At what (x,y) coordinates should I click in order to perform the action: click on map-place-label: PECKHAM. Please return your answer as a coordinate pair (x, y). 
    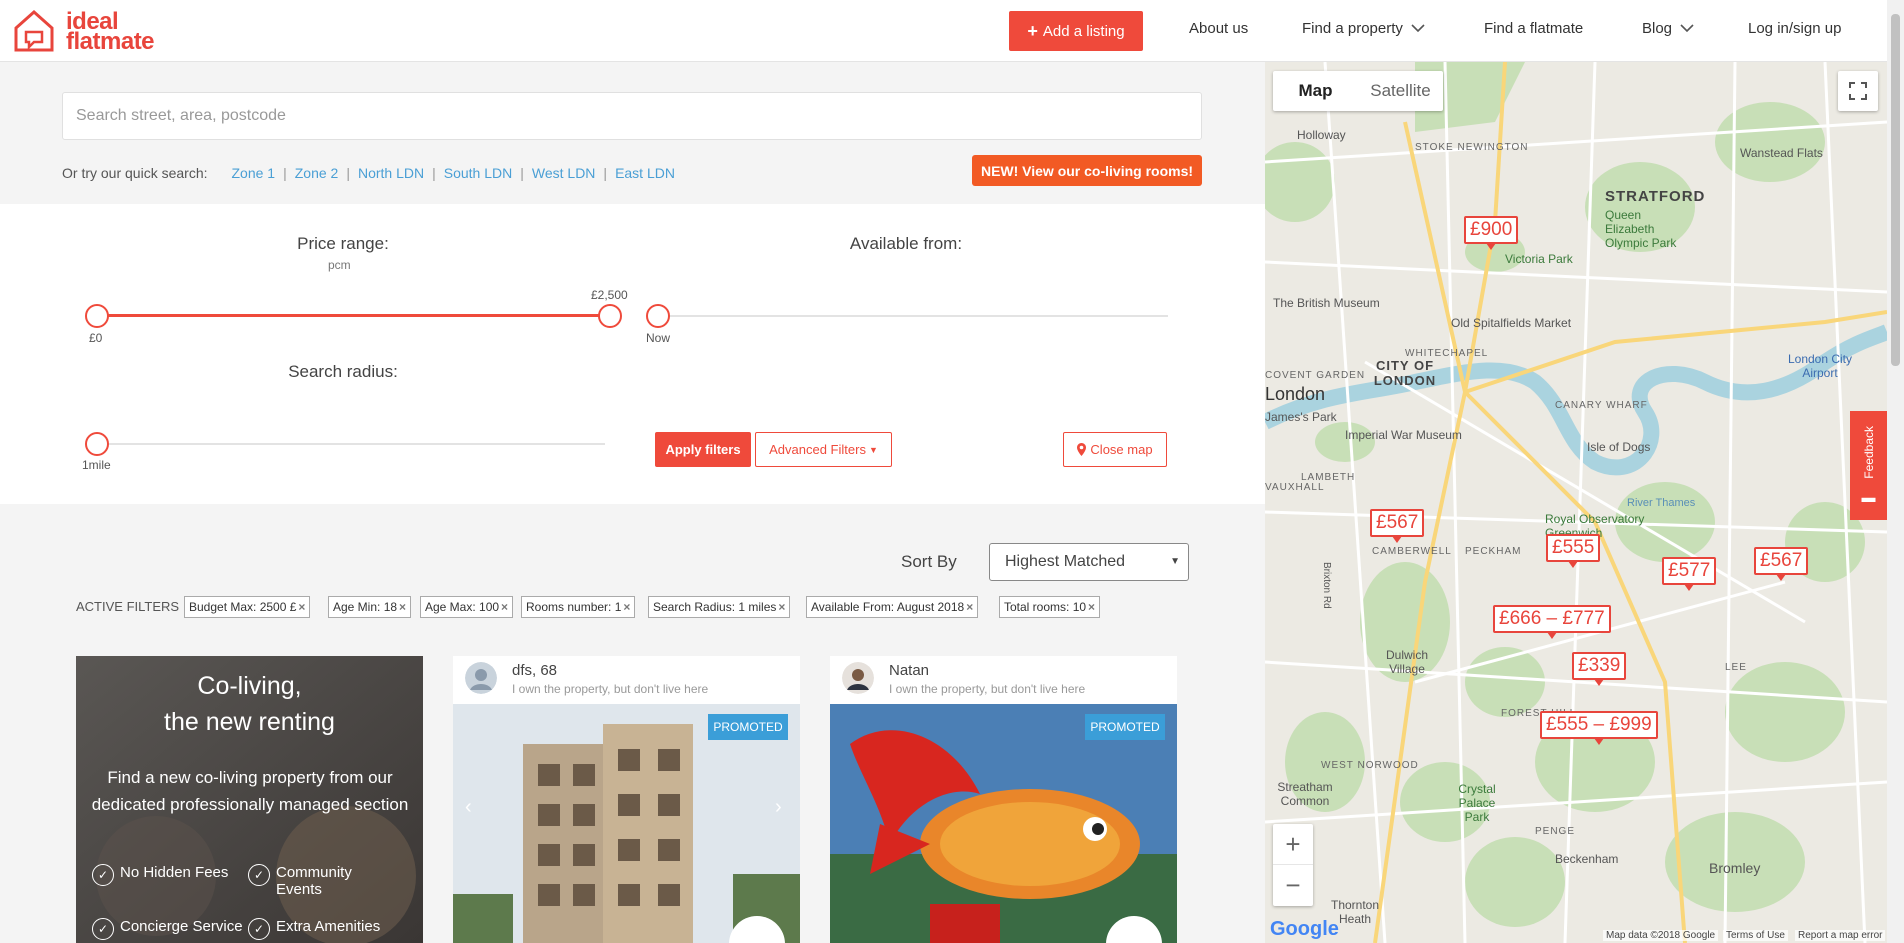
    Looking at the image, I should click on (1493, 551).